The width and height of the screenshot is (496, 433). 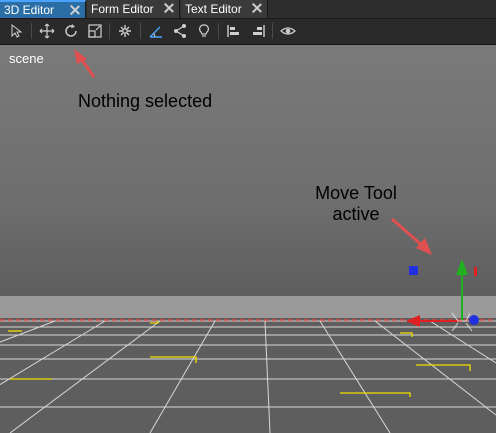 What do you see at coordinates (288, 31) in the screenshot?
I see `visibility-eye-icon` at bounding box center [288, 31].